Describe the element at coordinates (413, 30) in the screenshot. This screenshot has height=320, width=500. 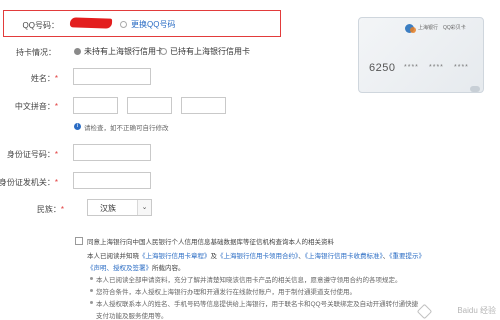
I see `brand-logo-icon` at that location.